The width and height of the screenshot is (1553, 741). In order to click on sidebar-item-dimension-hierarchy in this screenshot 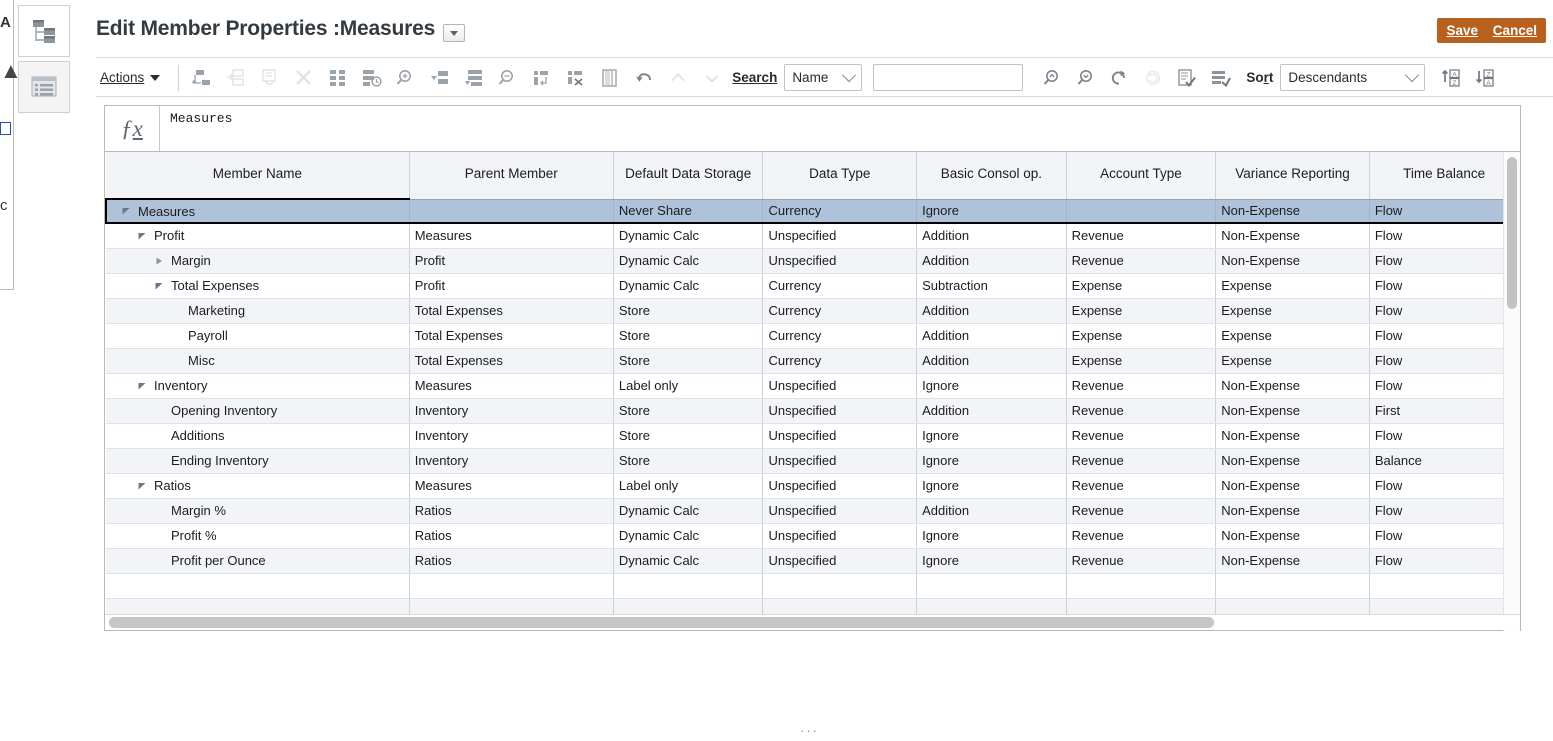, I will do `click(44, 31)`.